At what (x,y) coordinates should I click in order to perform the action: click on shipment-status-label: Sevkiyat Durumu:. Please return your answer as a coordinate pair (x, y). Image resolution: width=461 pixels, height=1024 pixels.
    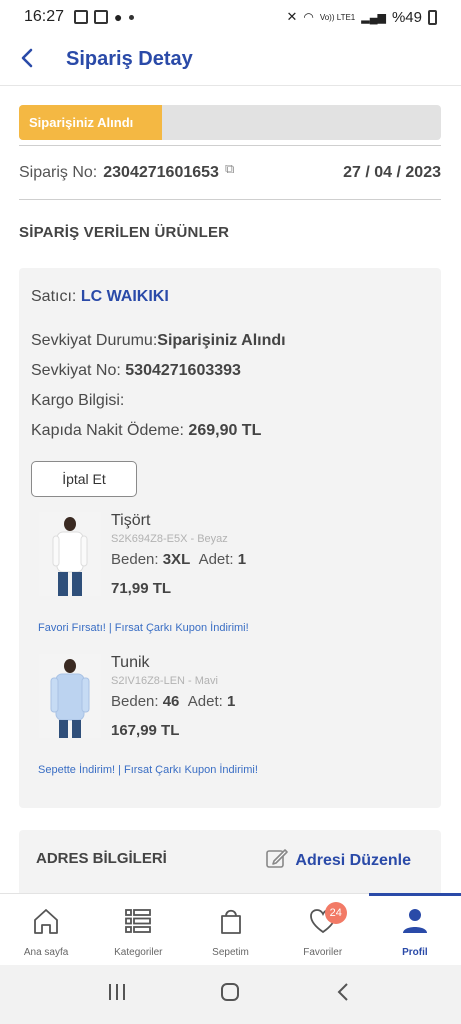
    Looking at the image, I should click on (94, 340).